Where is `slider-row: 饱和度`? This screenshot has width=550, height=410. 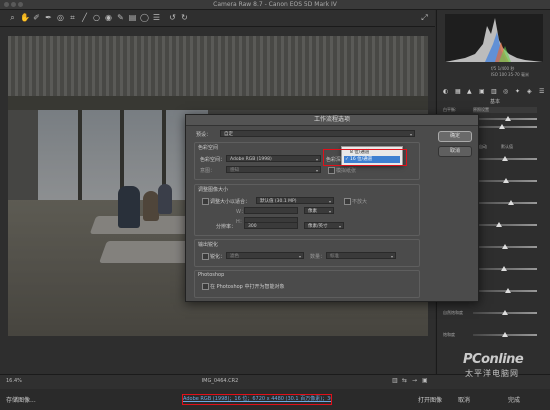
slider-row: 饱和度 is located at coordinates (494, 335).